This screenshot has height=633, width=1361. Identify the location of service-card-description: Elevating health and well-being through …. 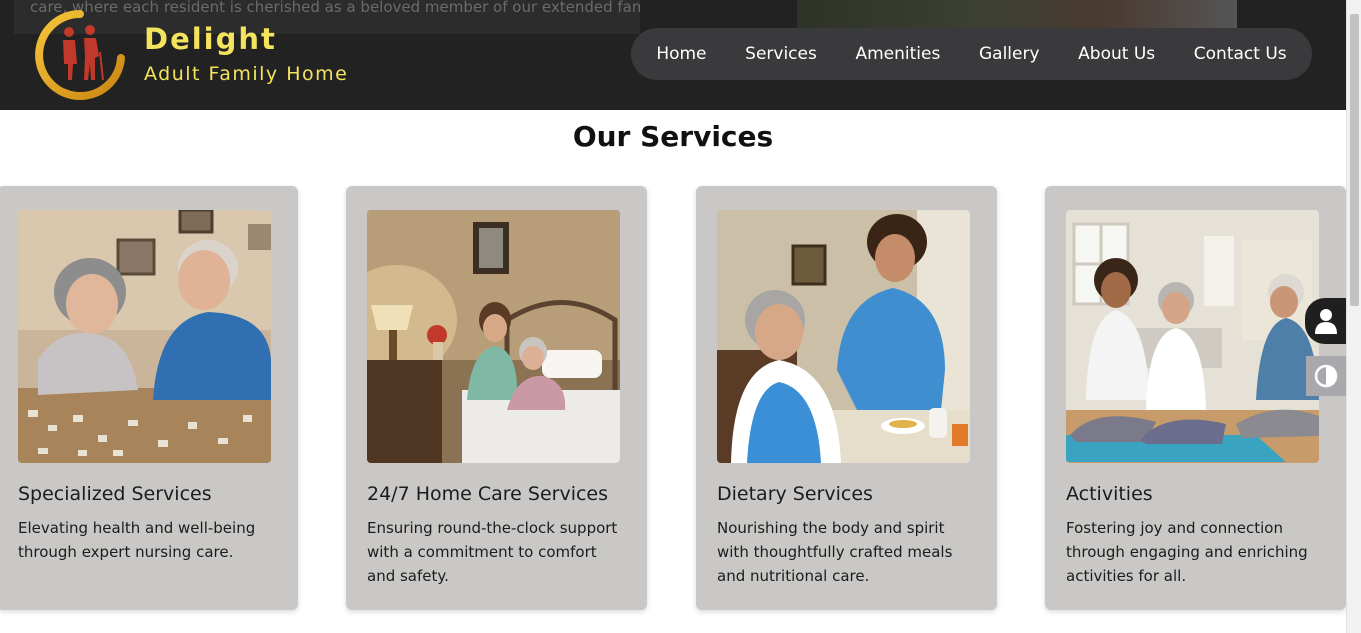
(137, 540).